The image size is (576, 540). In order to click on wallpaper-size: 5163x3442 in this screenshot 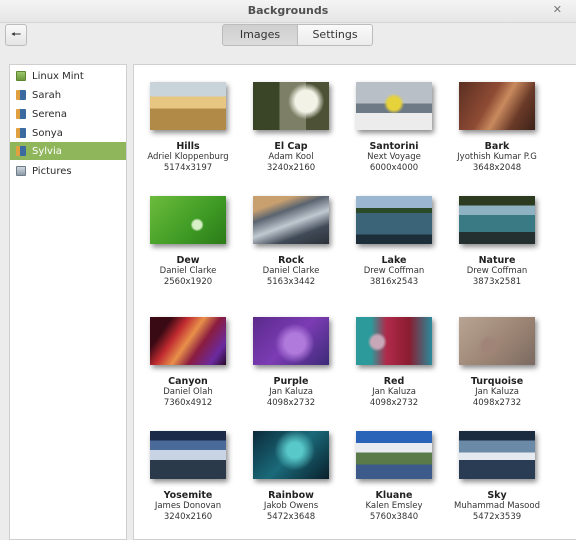, I will do `click(291, 282)`.